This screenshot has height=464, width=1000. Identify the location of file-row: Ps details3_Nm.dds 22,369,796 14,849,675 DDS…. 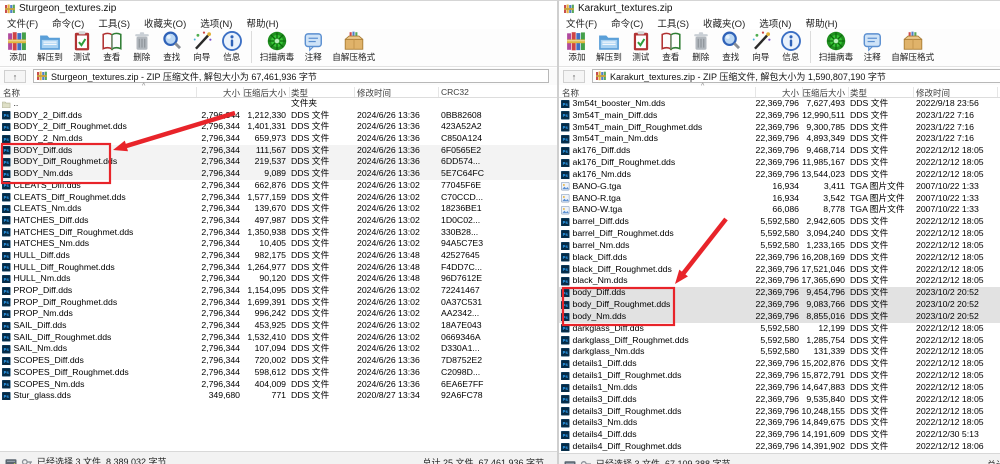
(779, 423).